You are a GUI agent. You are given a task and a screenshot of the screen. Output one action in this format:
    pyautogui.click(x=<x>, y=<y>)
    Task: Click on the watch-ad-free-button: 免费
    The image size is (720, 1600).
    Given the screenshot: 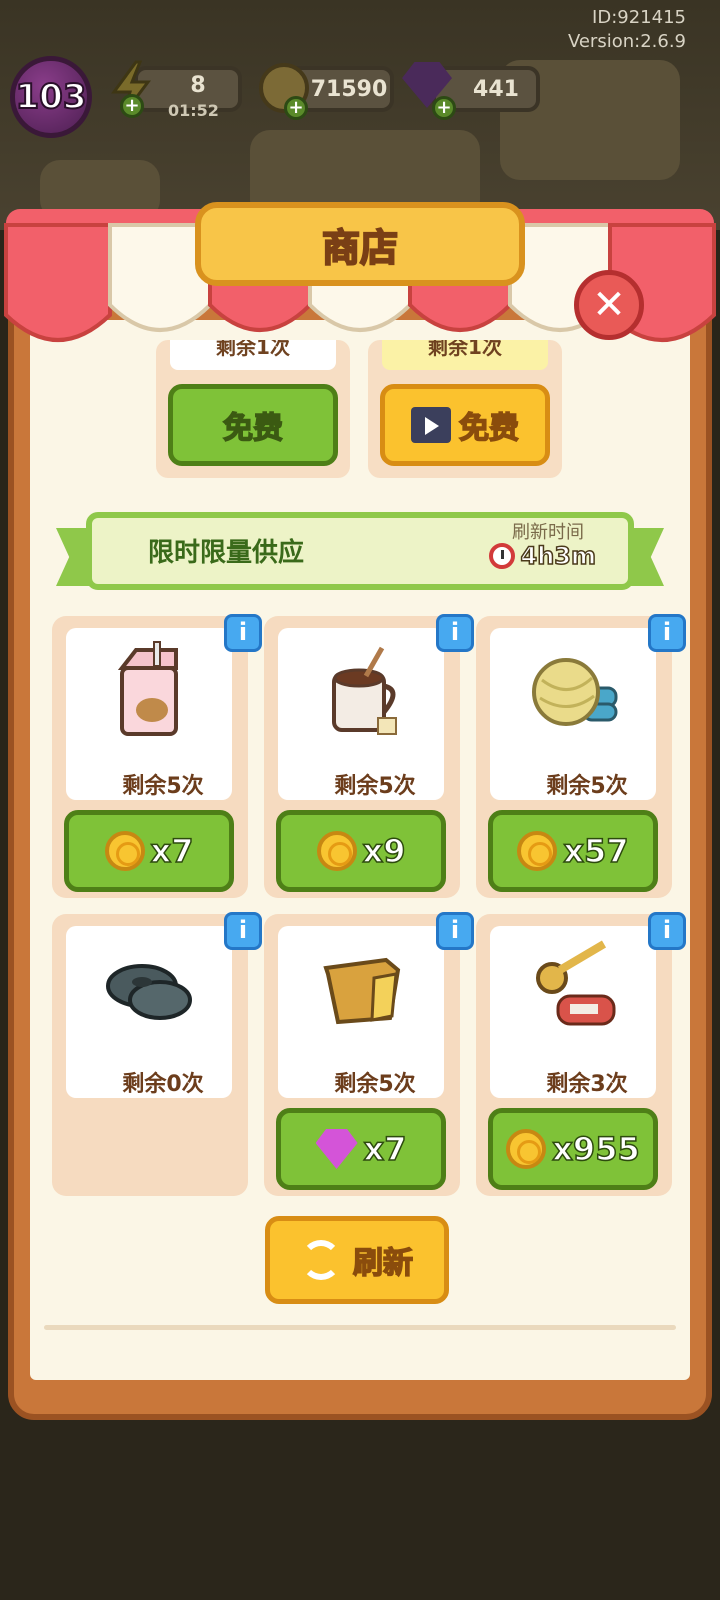 What is the action you would take?
    pyautogui.click(x=465, y=425)
    